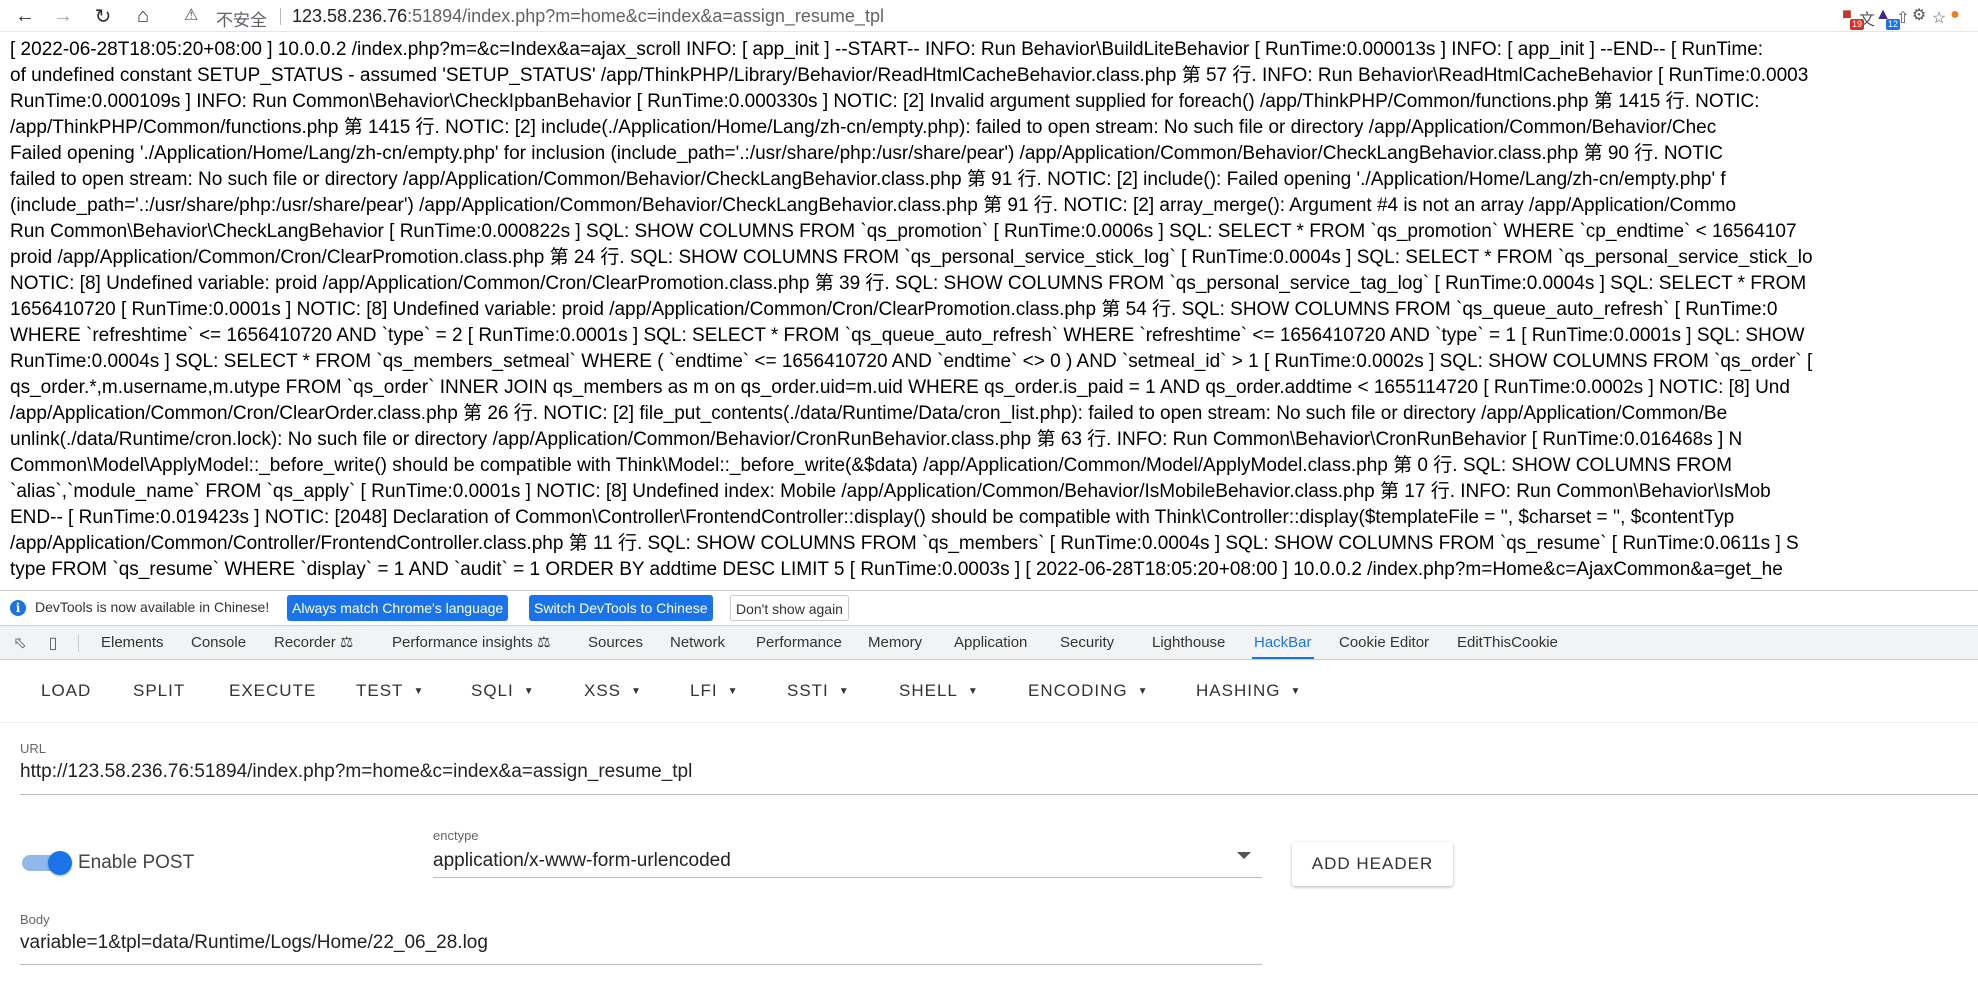 The image size is (1978, 1002). Describe the element at coordinates (456, 835) in the screenshot. I see `enctype-label: enctype` at that location.